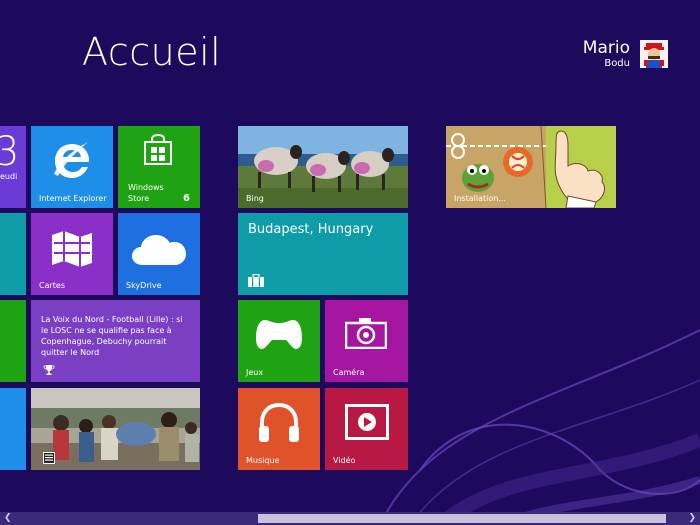  I want to click on user-first-name: Mario, so click(606, 48).